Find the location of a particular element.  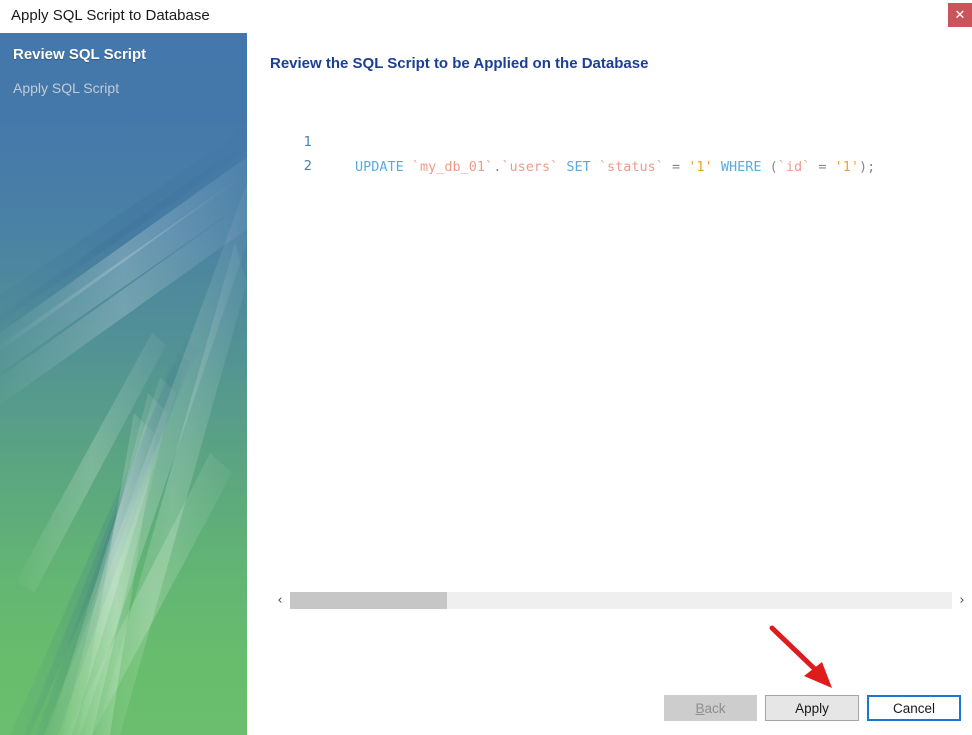

sql-identifier: `my_db_01` is located at coordinates (452, 167).